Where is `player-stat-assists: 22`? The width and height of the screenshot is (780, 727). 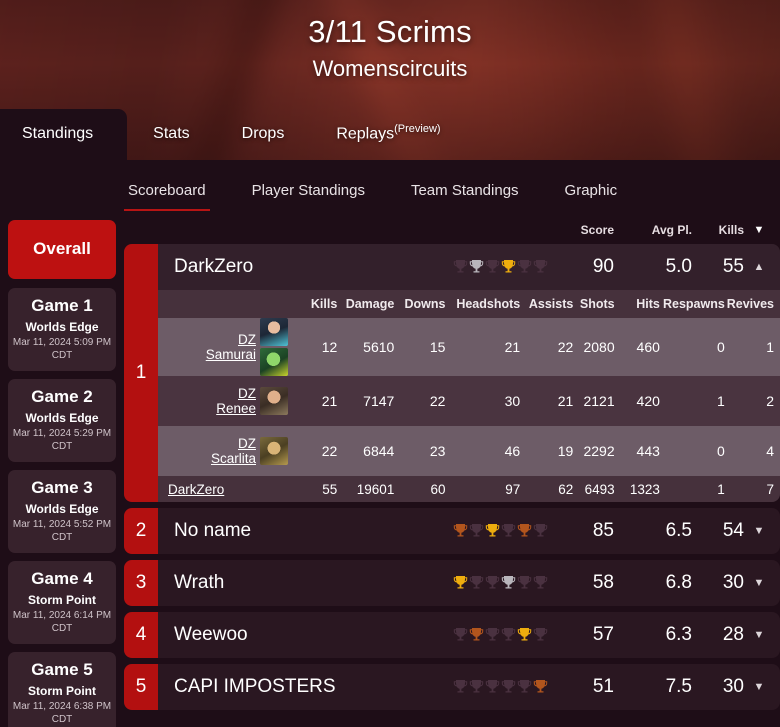 player-stat-assists: 22 is located at coordinates (565, 347).